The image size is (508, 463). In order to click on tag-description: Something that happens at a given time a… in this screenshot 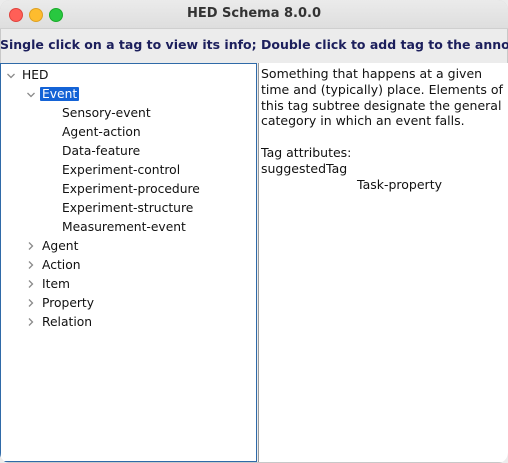, I will do `click(382, 97)`.